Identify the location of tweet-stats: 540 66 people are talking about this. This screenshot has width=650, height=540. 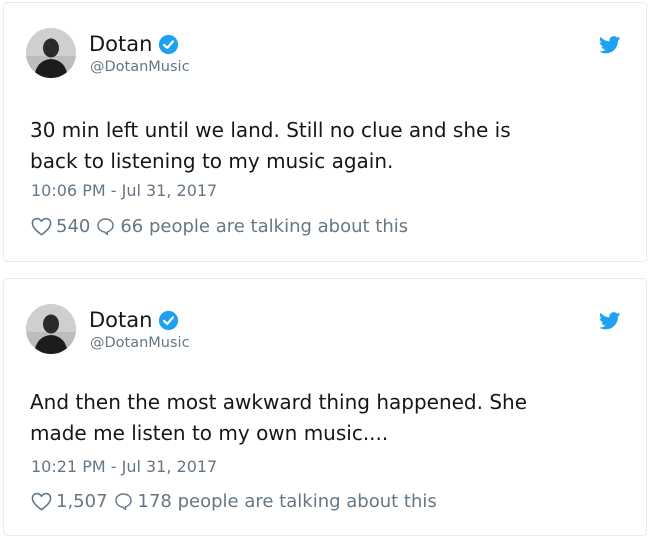
(219, 226).